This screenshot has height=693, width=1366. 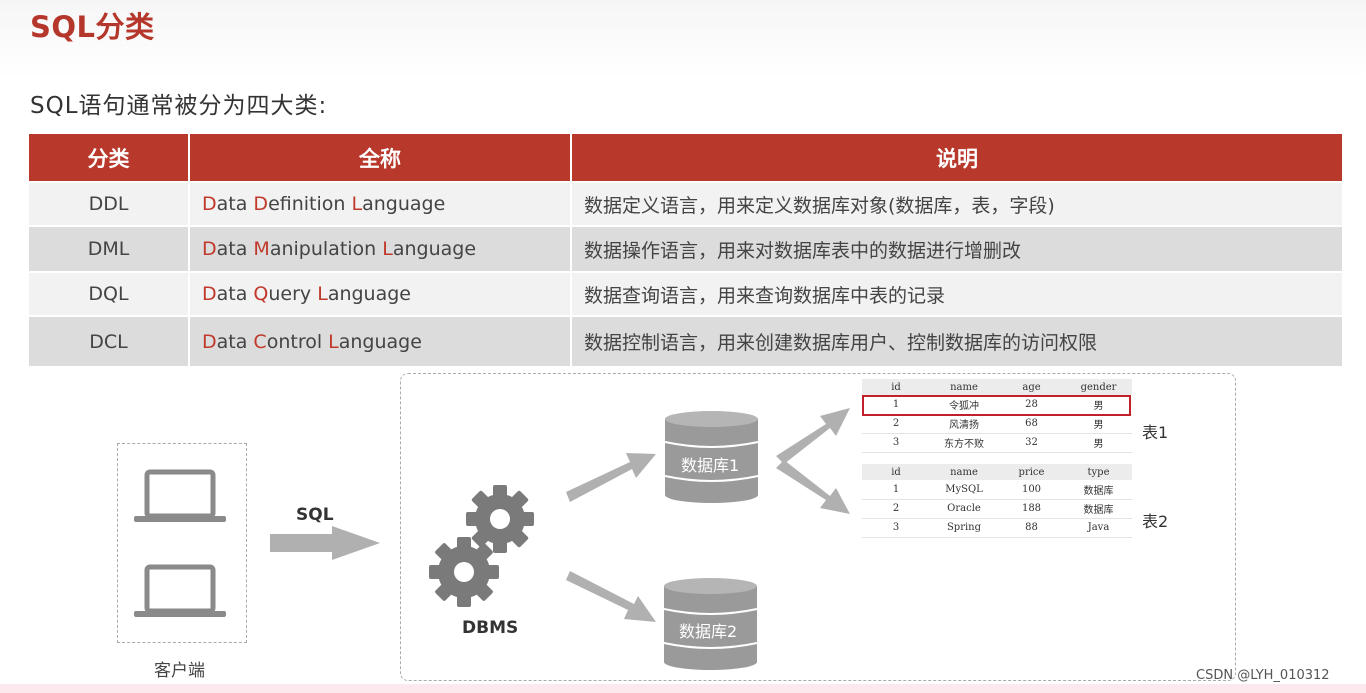 I want to click on database-2-label: 数据库2, so click(x=708, y=631).